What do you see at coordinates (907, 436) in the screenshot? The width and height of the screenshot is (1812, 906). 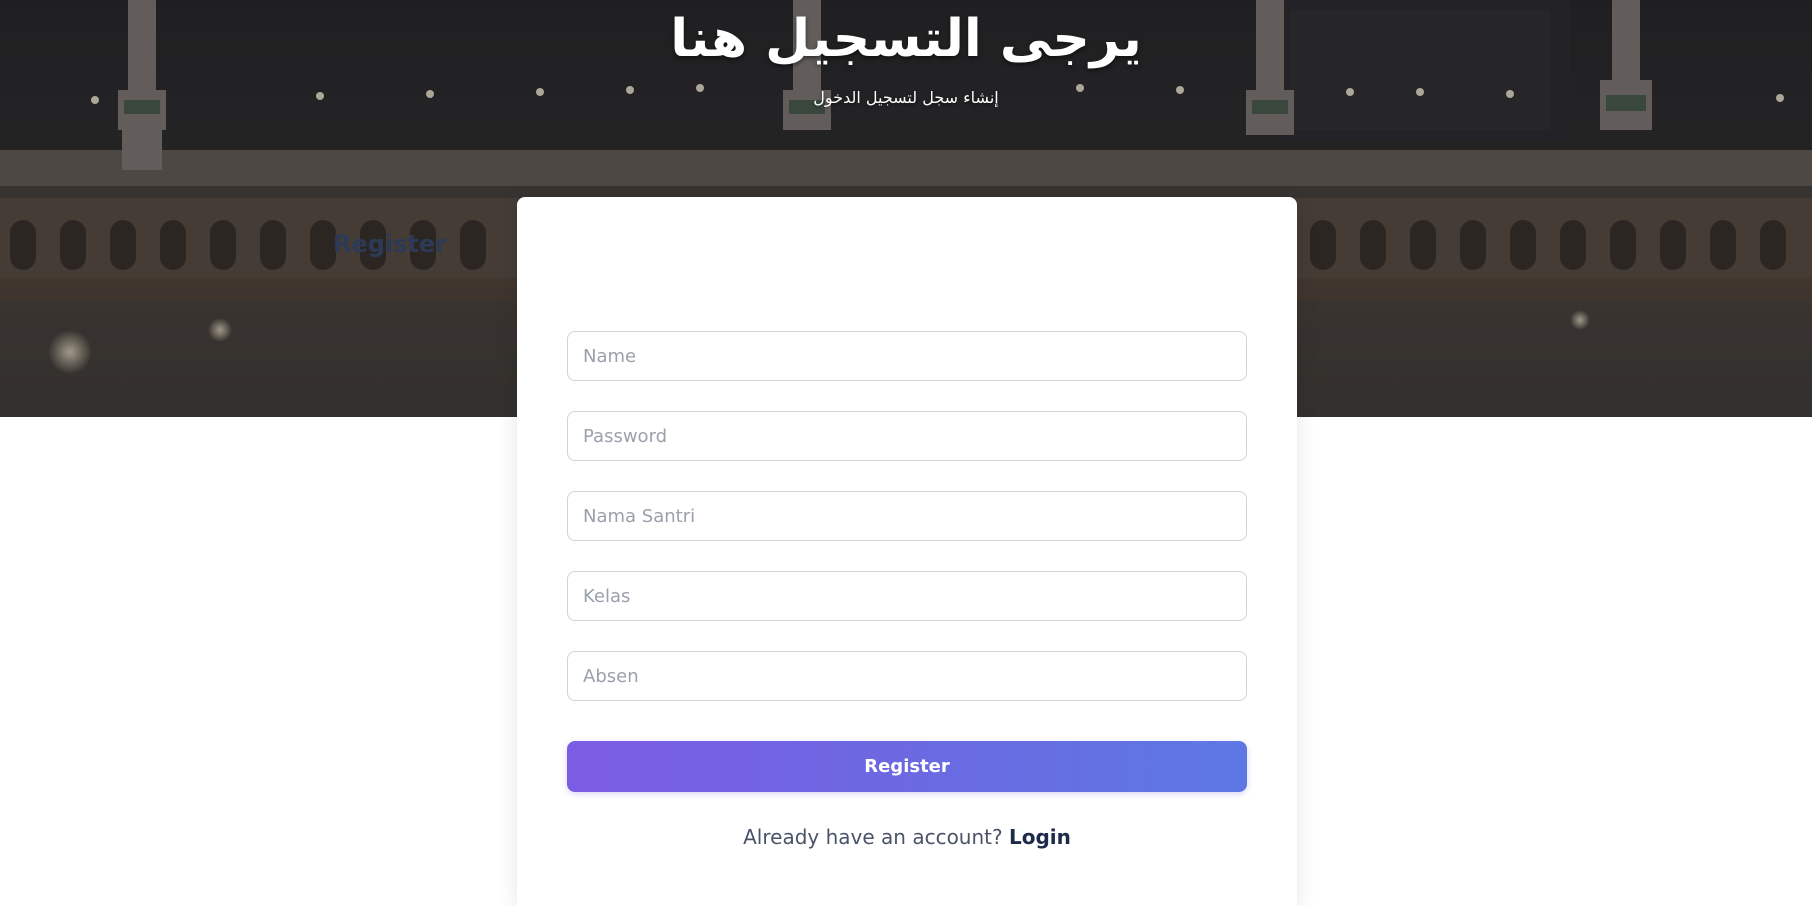 I see `password-input` at bounding box center [907, 436].